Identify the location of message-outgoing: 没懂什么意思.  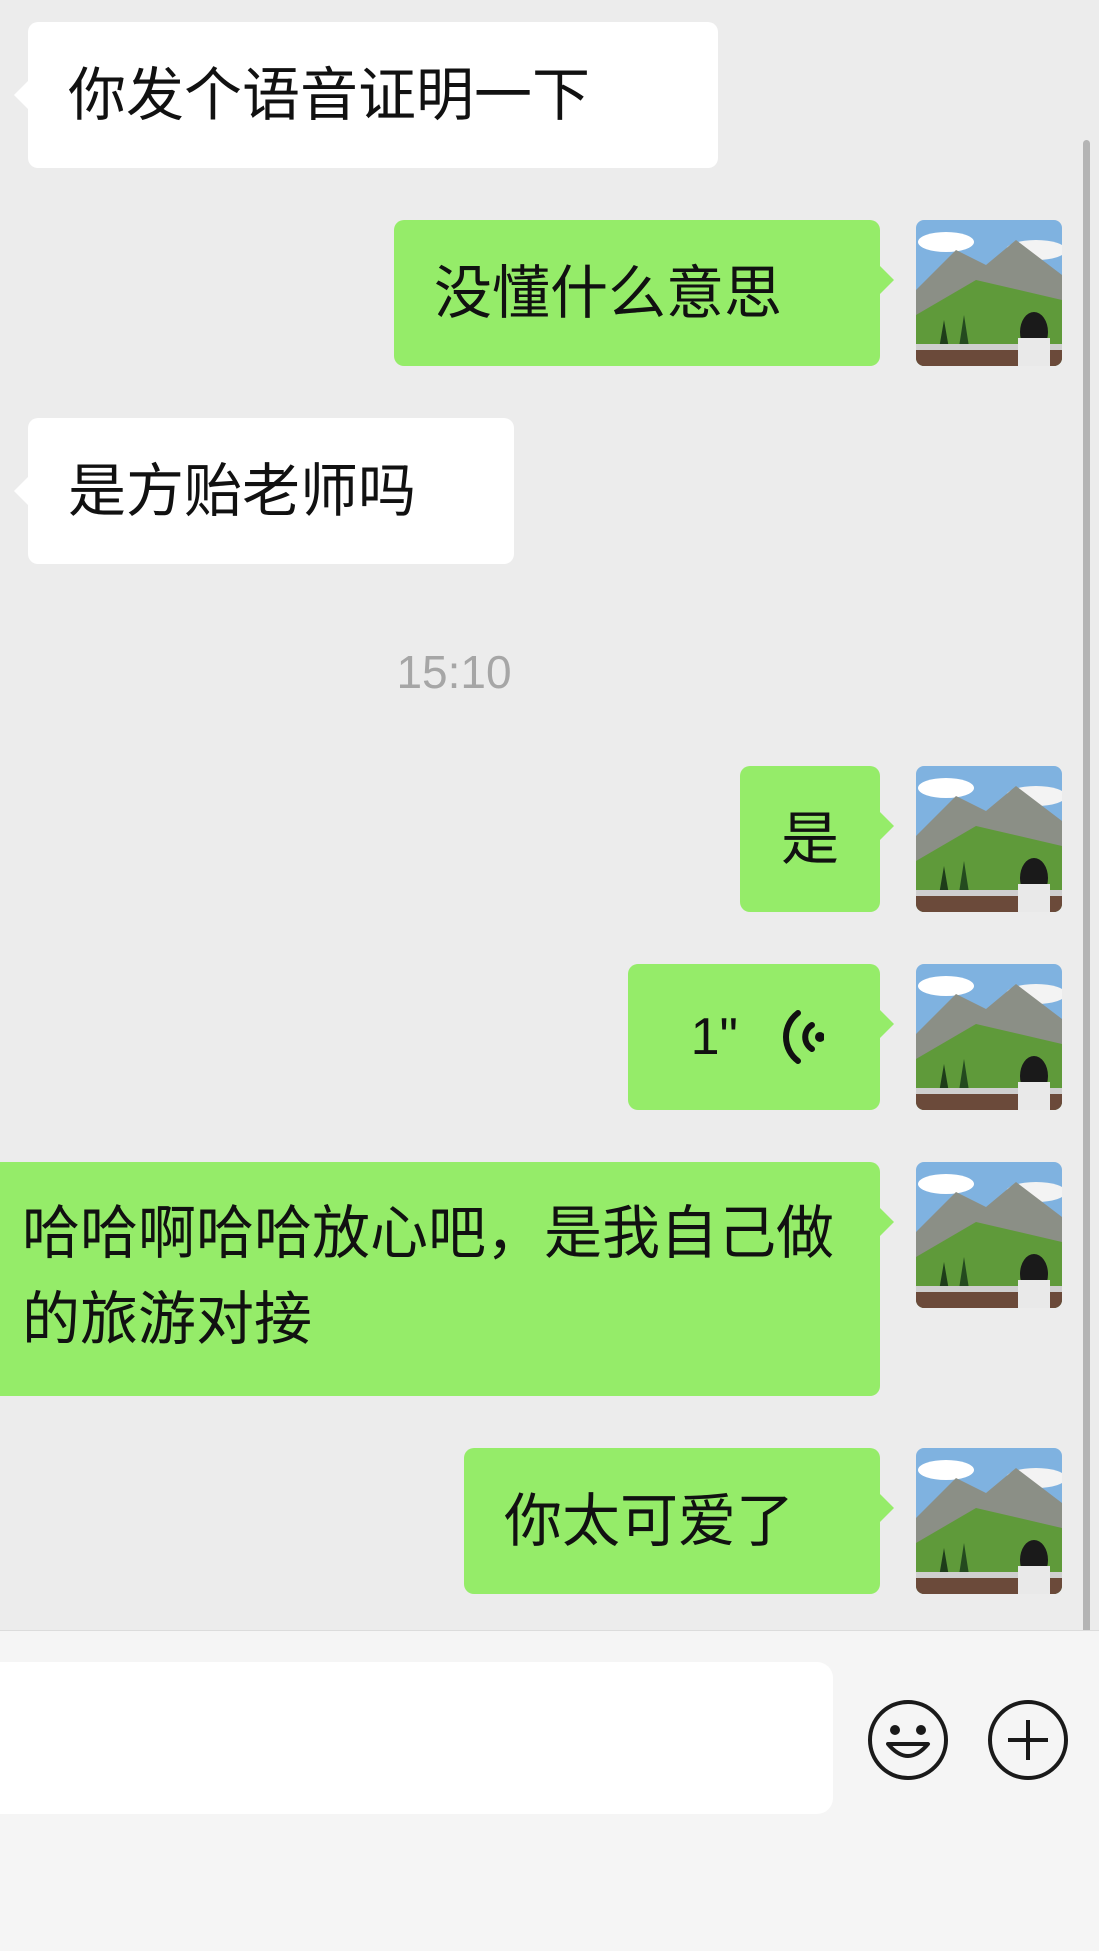
(644, 293).